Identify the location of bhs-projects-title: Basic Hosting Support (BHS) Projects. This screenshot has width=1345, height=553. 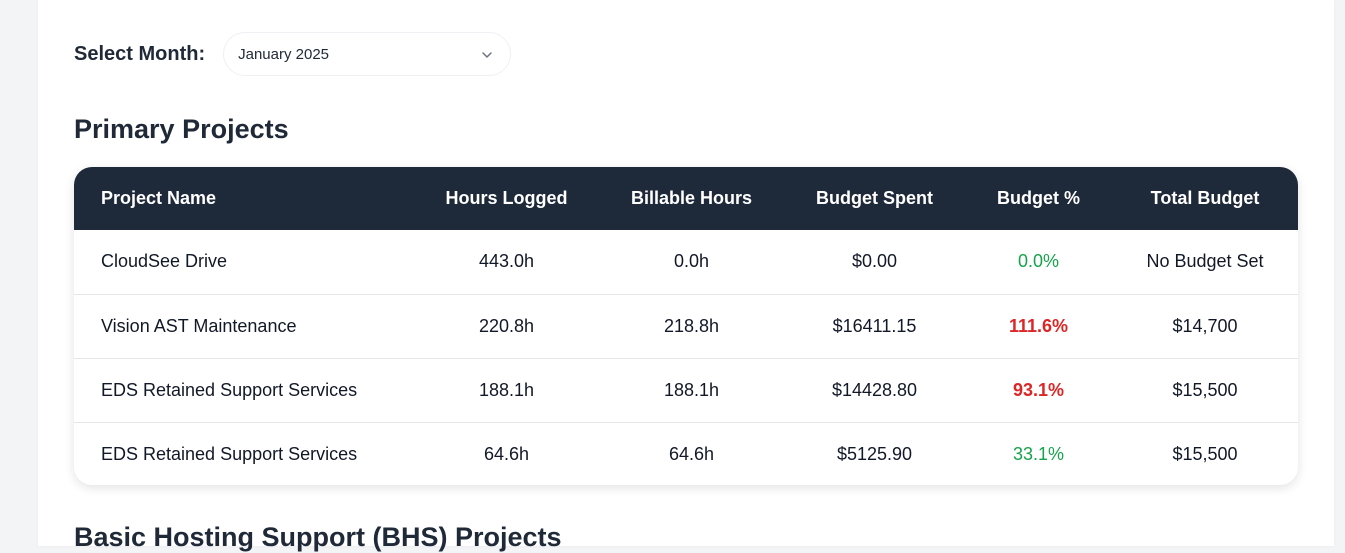
(318, 537).